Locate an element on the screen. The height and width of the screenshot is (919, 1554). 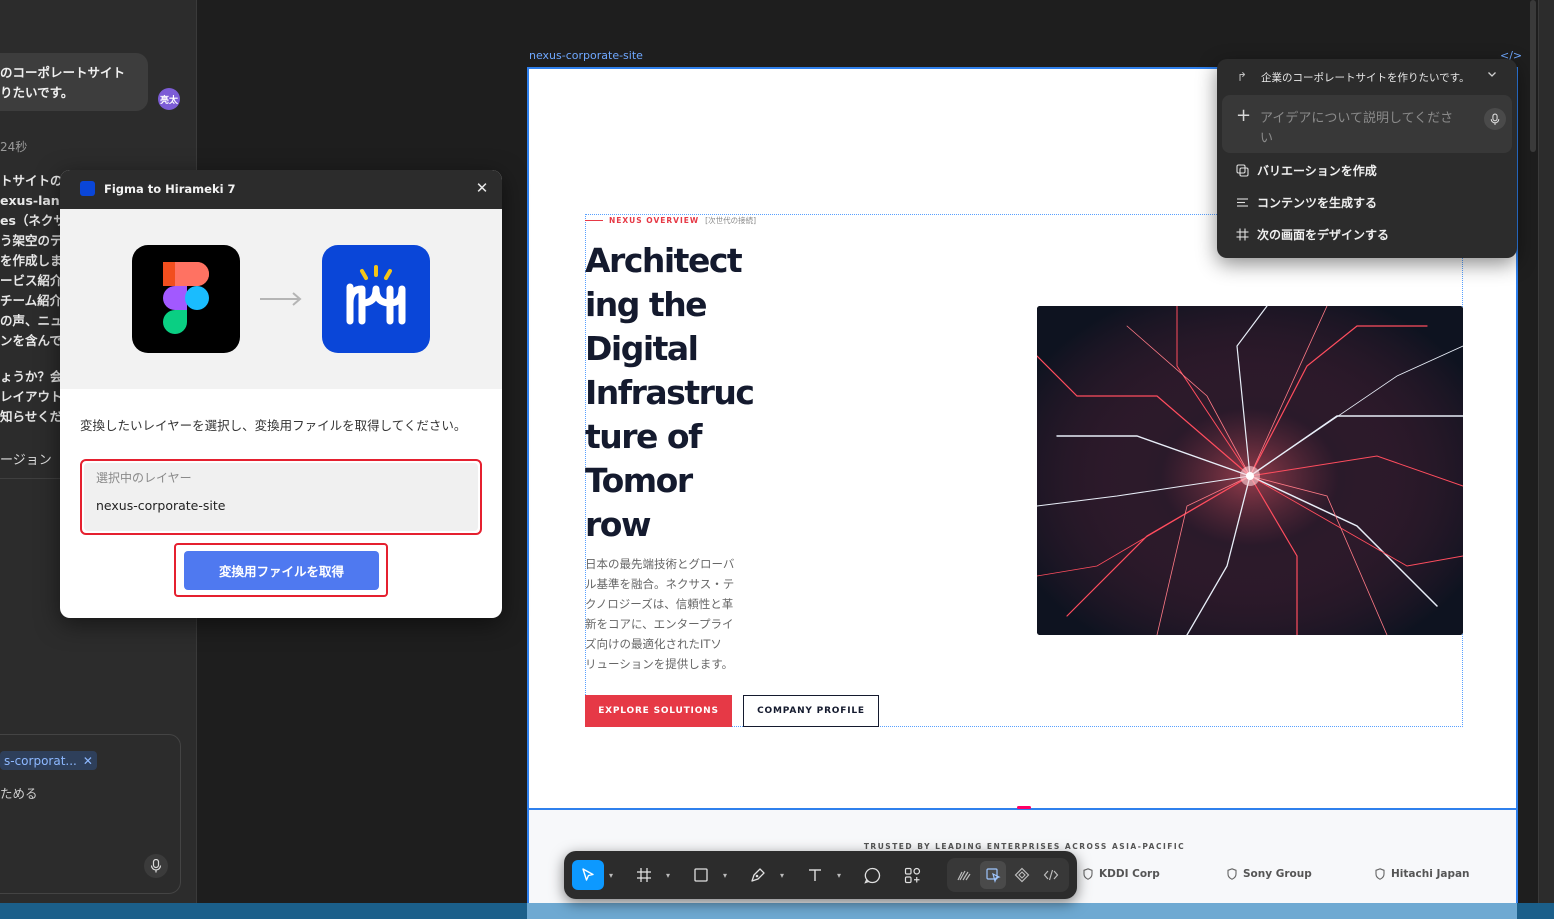
prototype-mode is located at coordinates (1022, 875).